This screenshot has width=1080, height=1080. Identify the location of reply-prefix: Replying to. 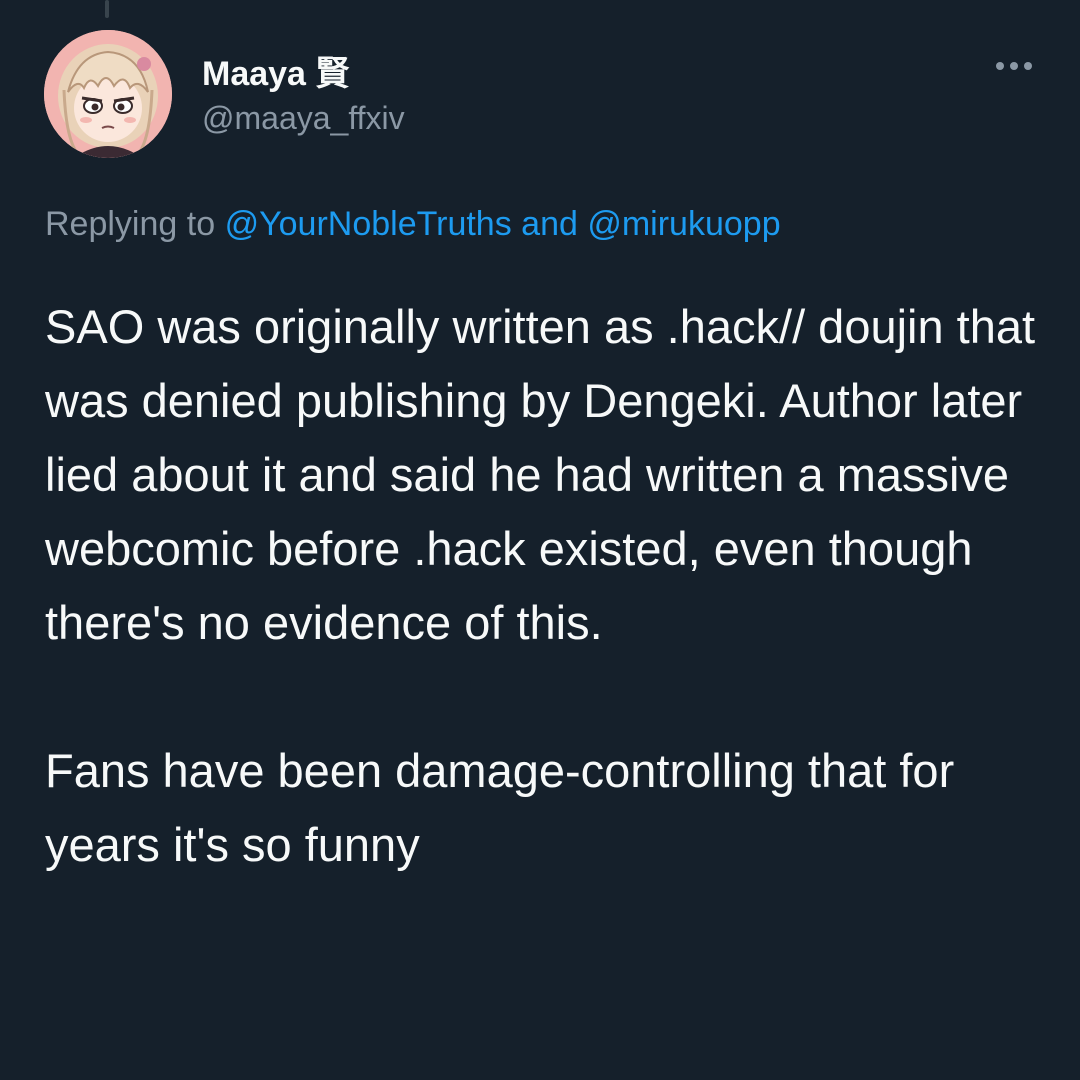
(130, 224).